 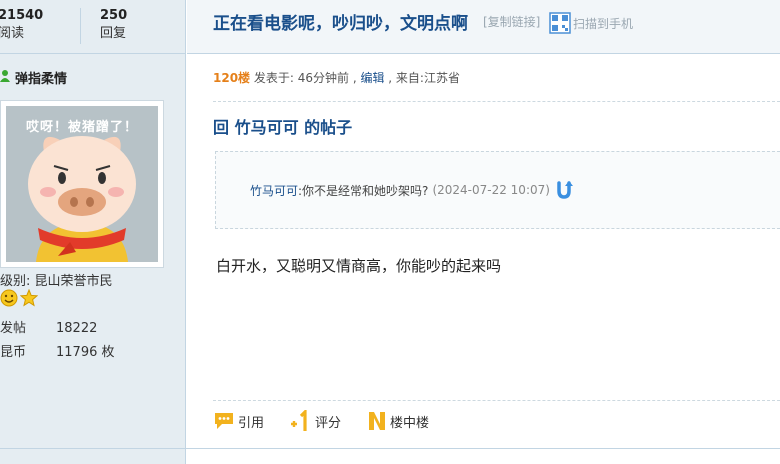 I want to click on avatar: 哎呀！被猪蹭了！, so click(x=82, y=184).